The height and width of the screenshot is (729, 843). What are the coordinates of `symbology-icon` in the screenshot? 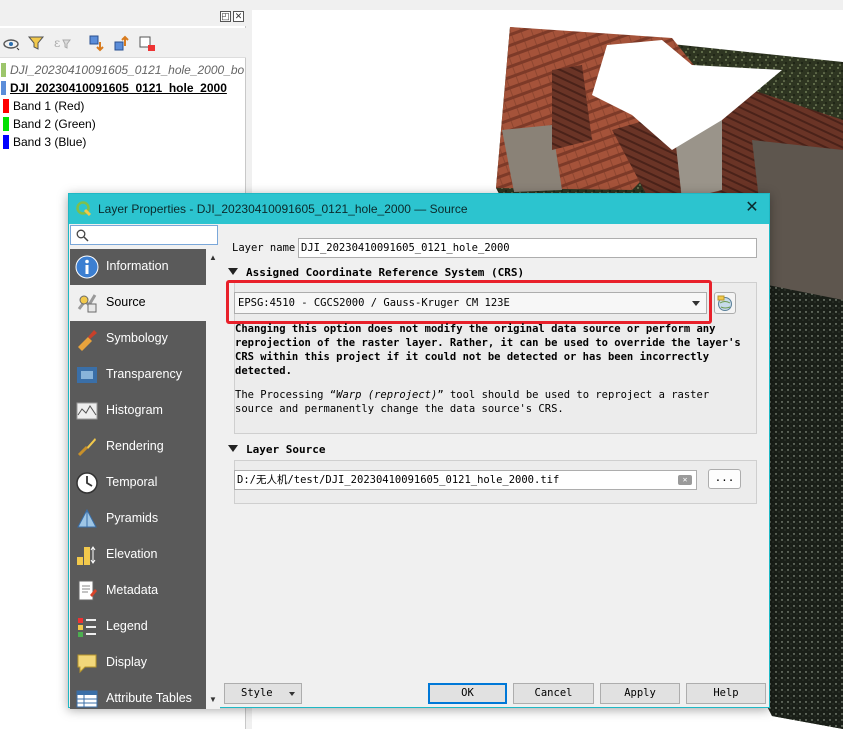 It's located at (87, 340).